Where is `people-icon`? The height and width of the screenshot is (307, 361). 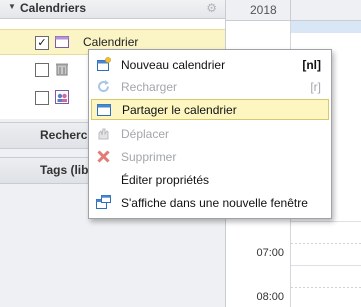 people-icon is located at coordinates (62, 97).